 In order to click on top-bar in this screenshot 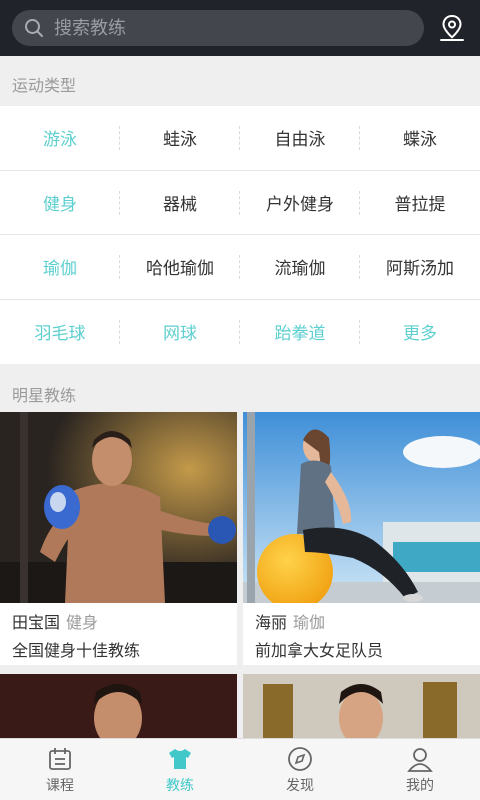, I will do `click(240, 28)`.